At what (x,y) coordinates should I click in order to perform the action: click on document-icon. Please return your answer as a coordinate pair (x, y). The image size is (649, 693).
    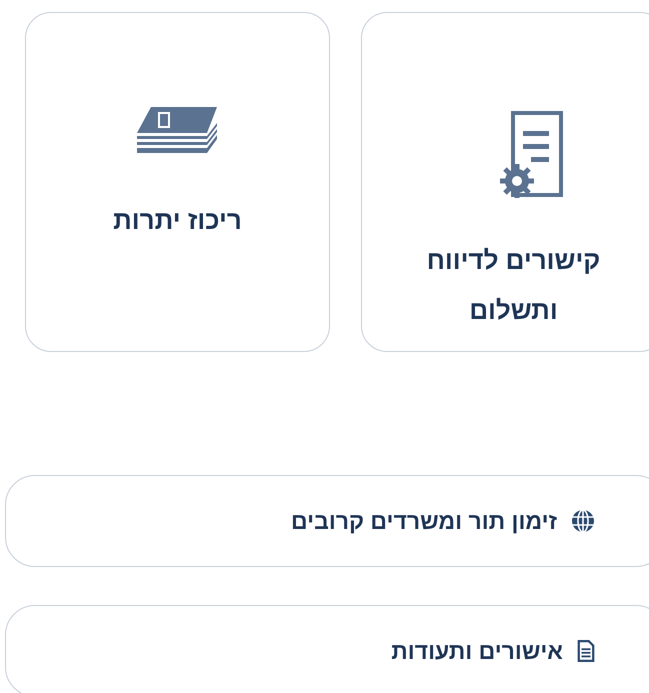
    Looking at the image, I should click on (586, 651).